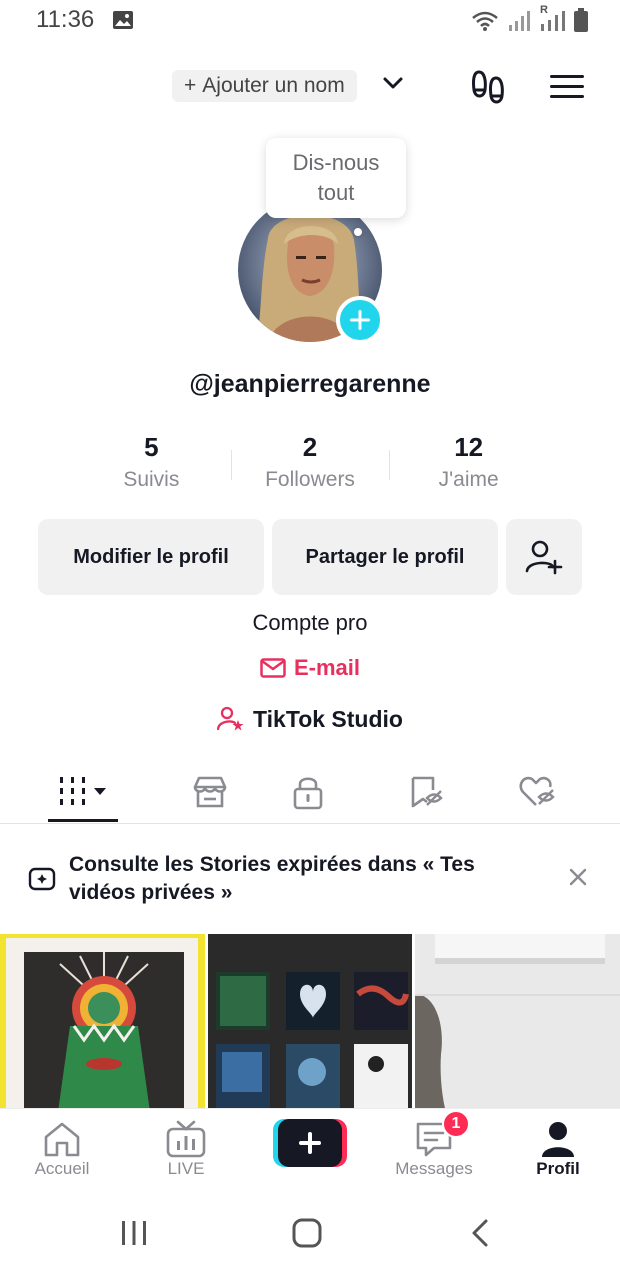  What do you see at coordinates (310, 384) in the screenshot?
I see `username: @jeanpierregarenne` at bounding box center [310, 384].